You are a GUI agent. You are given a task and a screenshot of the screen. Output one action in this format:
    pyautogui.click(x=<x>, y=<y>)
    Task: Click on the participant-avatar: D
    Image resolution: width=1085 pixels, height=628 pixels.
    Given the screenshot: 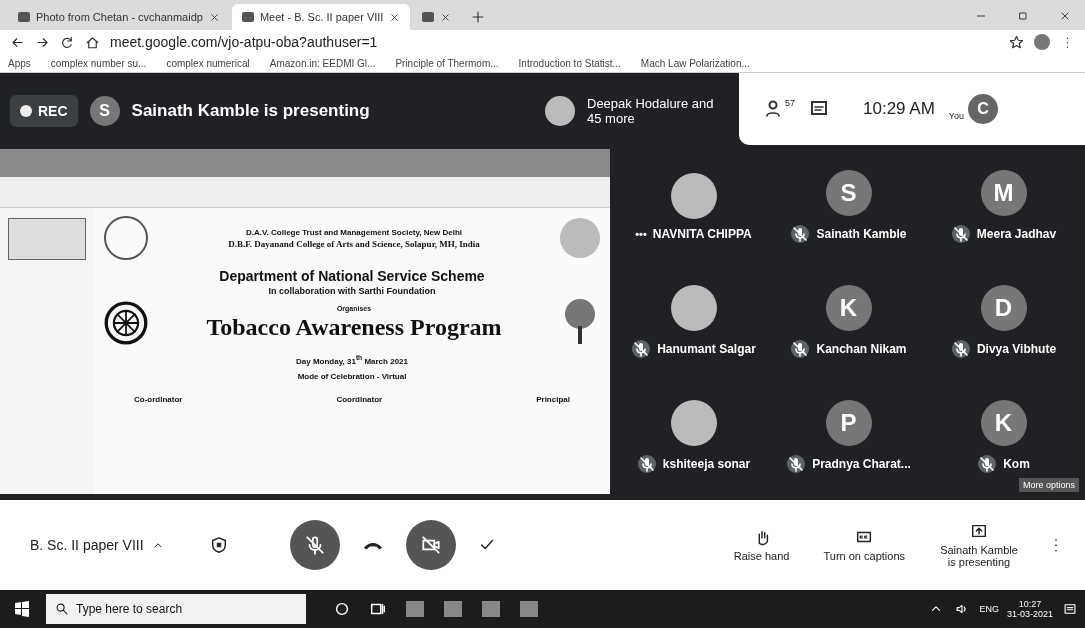 What is the action you would take?
    pyautogui.click(x=1003, y=307)
    